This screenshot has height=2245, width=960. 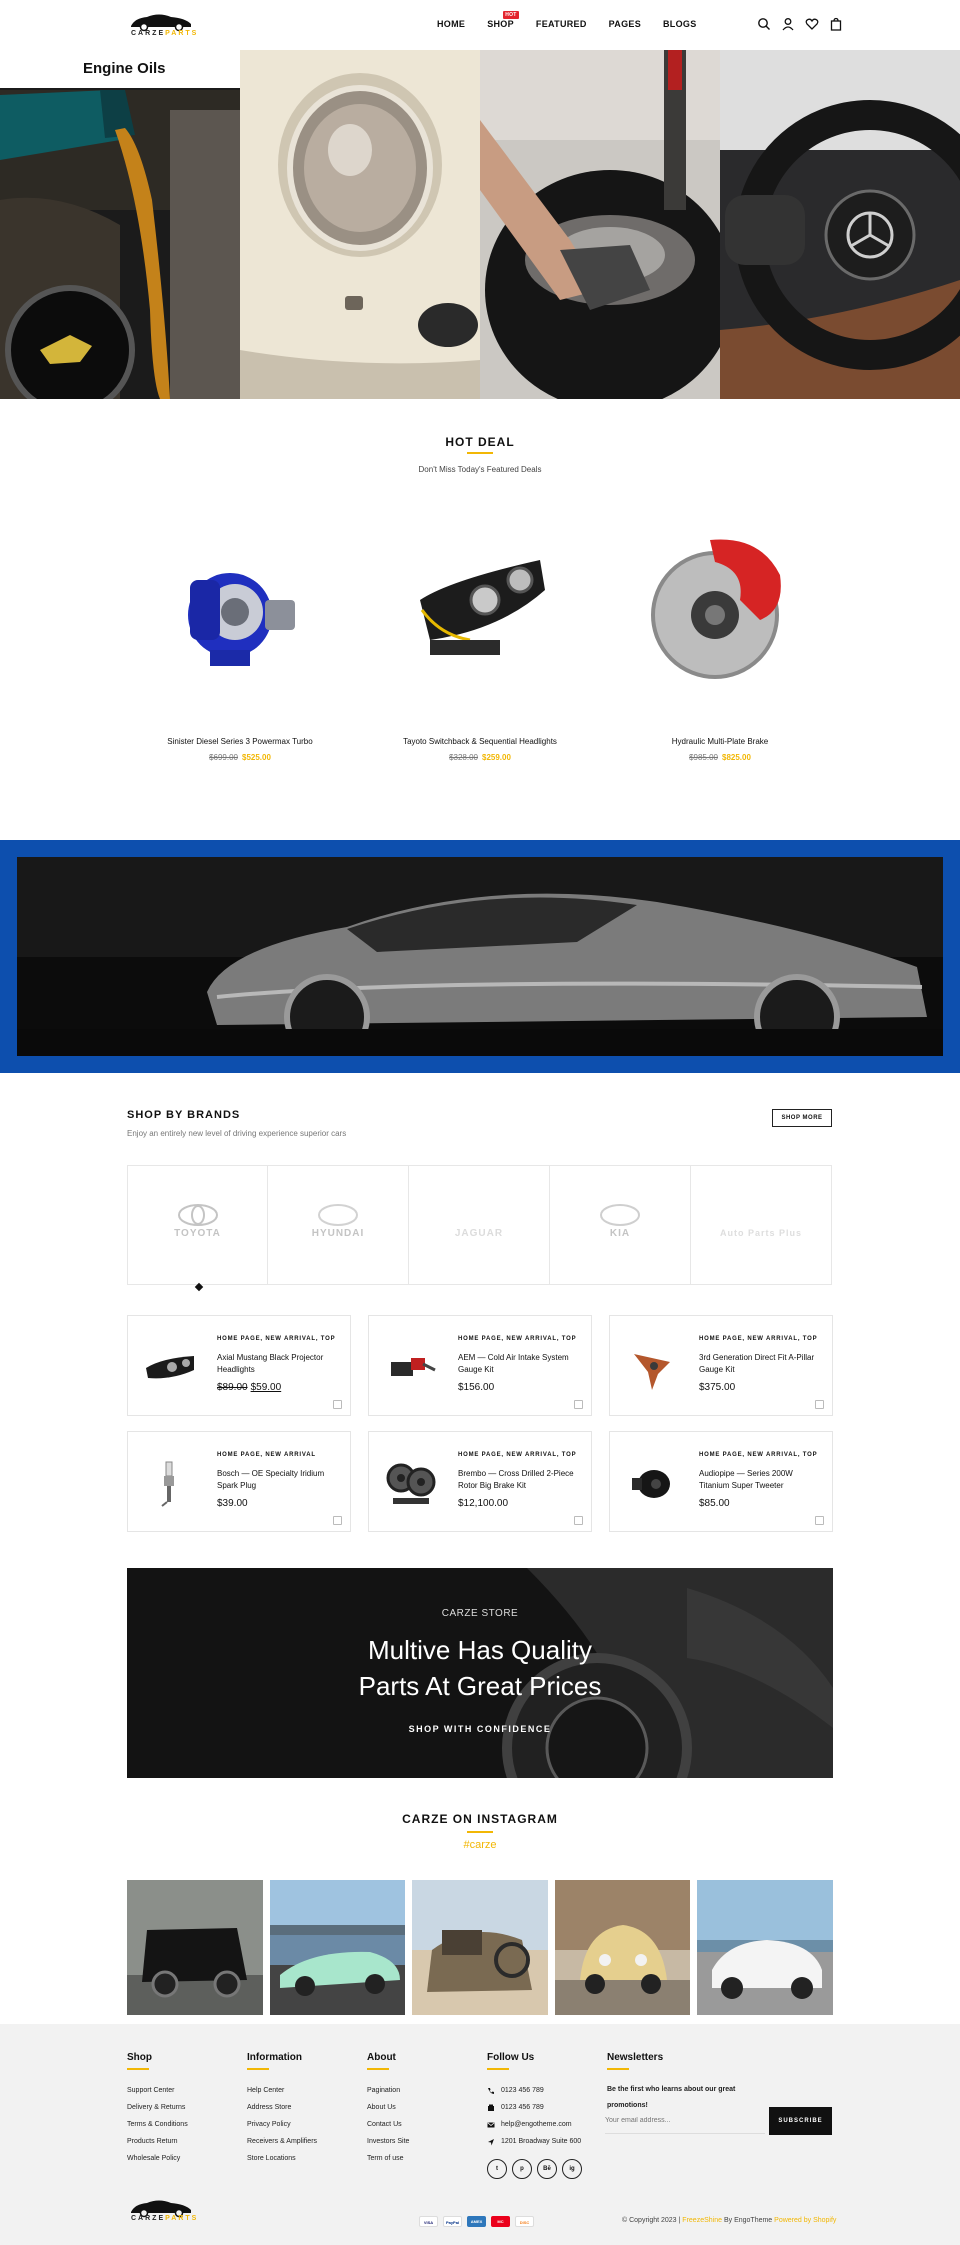 What do you see at coordinates (802, 1118) in the screenshot?
I see `shop-more-button: SHOP MORE` at bounding box center [802, 1118].